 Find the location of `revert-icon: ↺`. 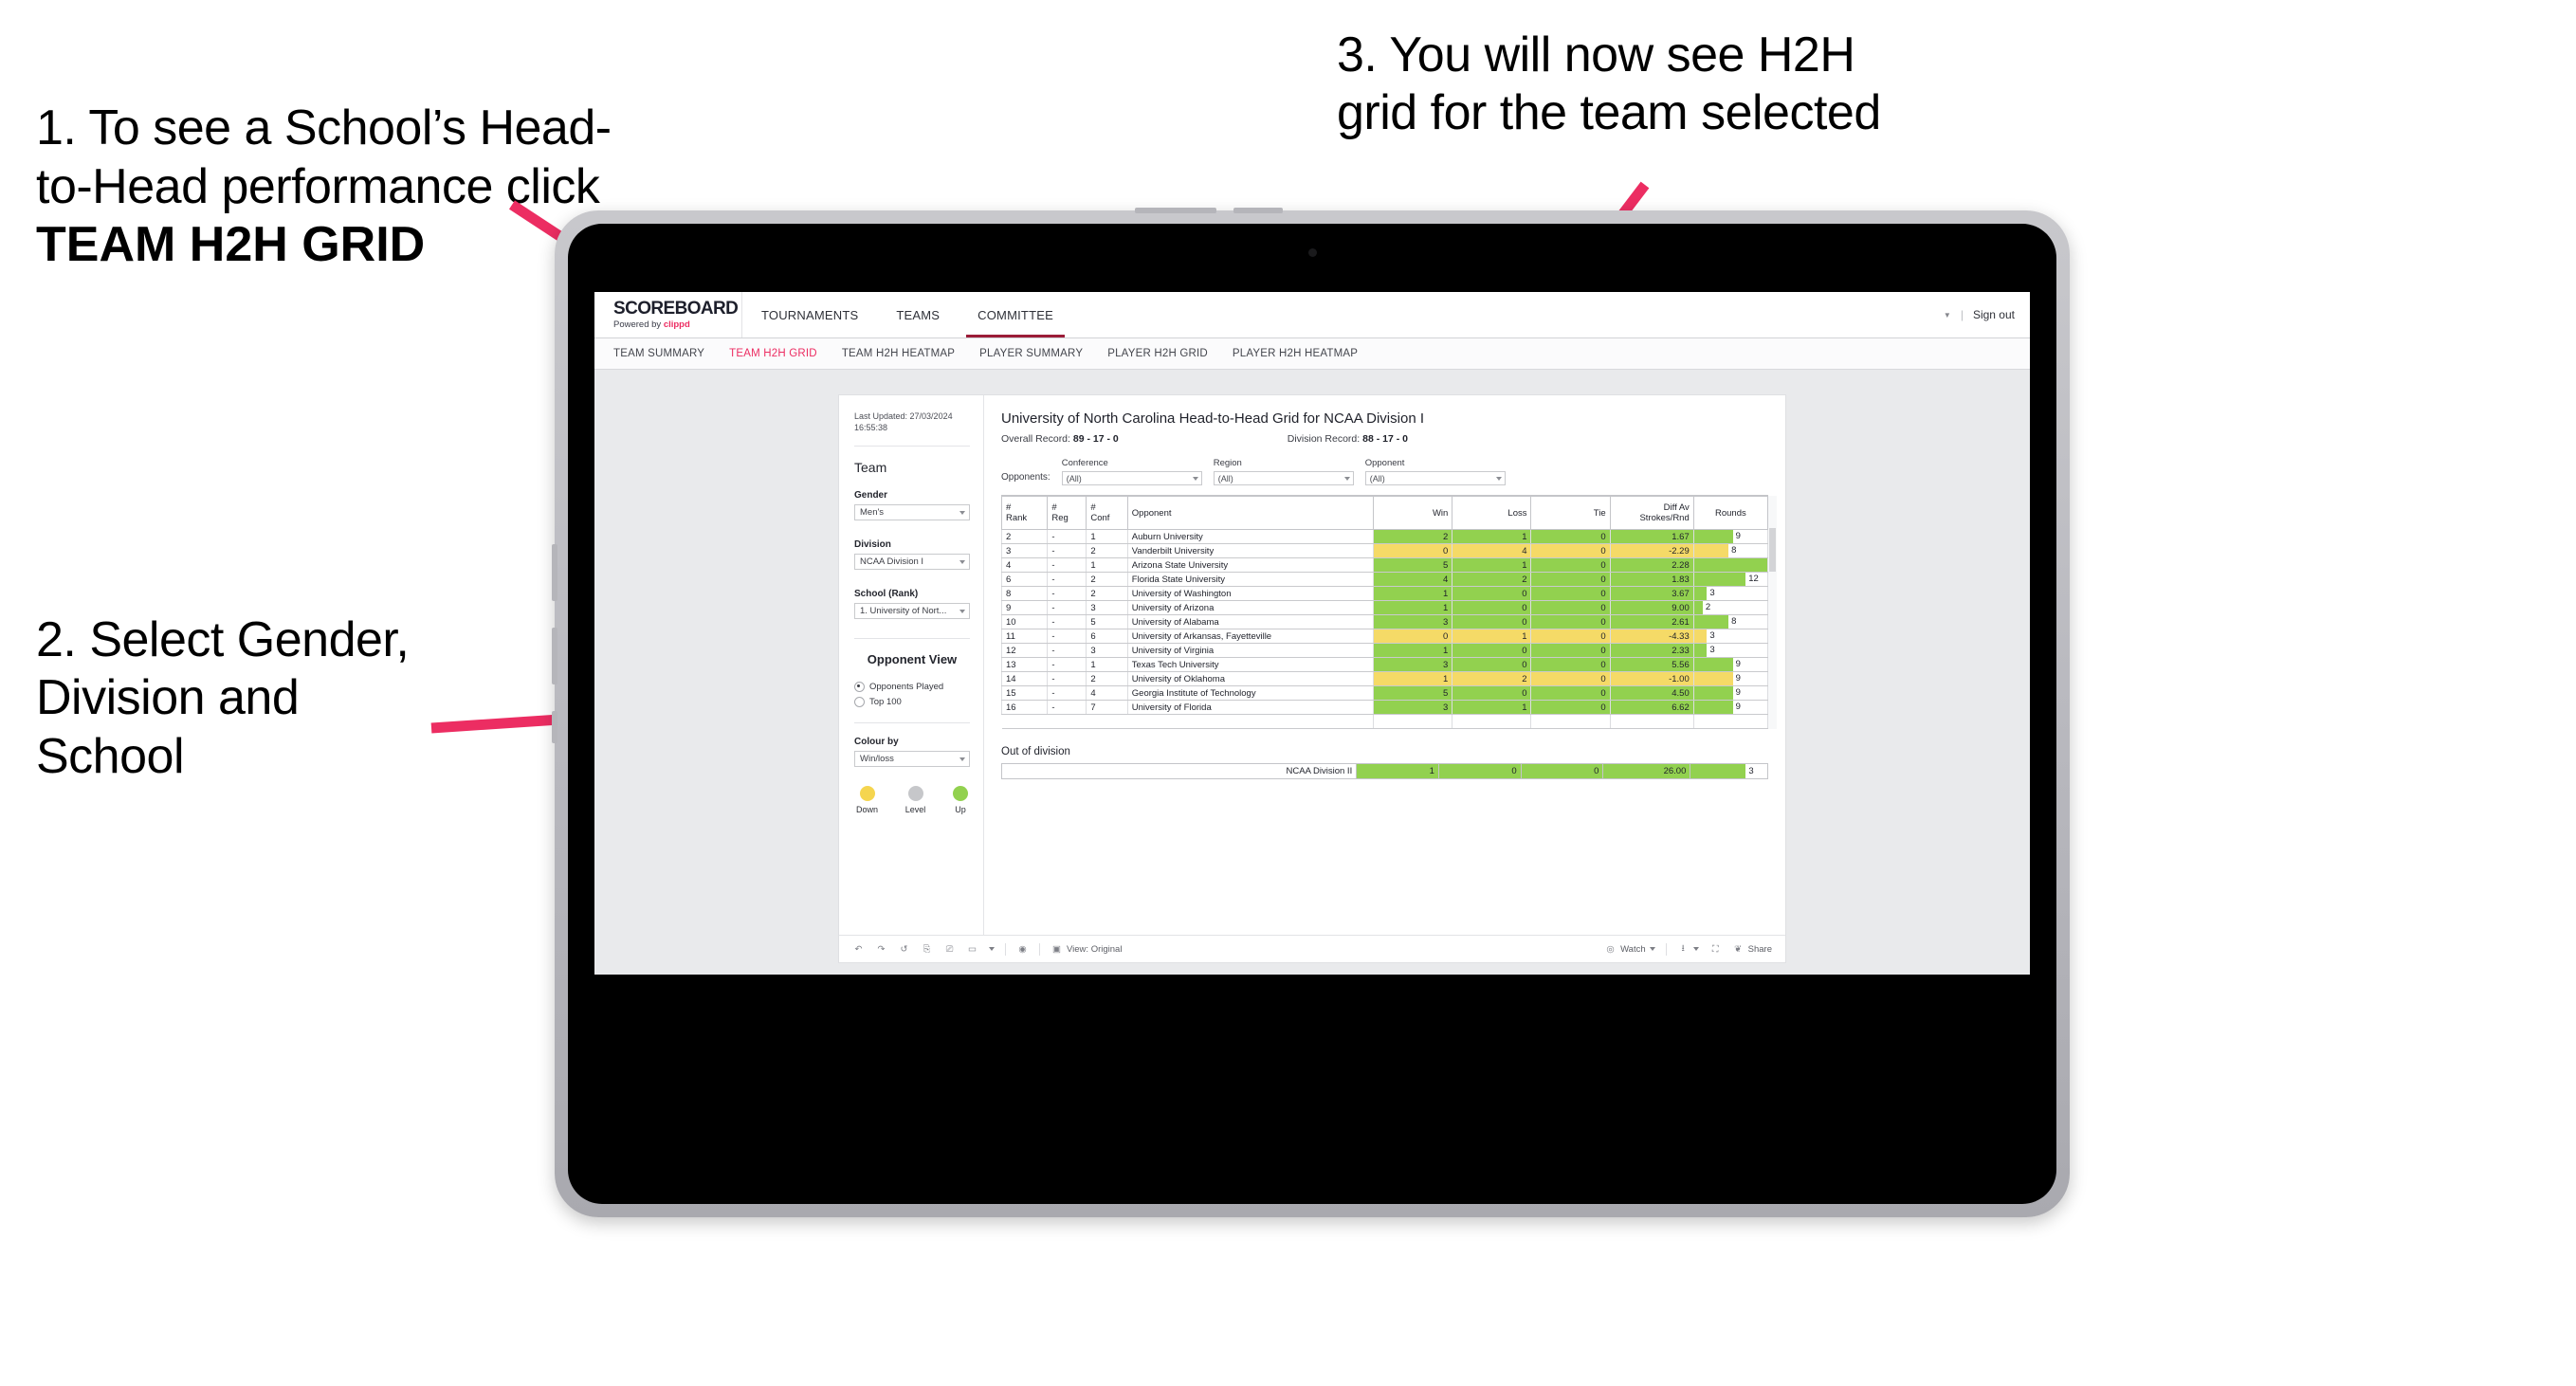

revert-icon: ↺ is located at coordinates (904, 950).